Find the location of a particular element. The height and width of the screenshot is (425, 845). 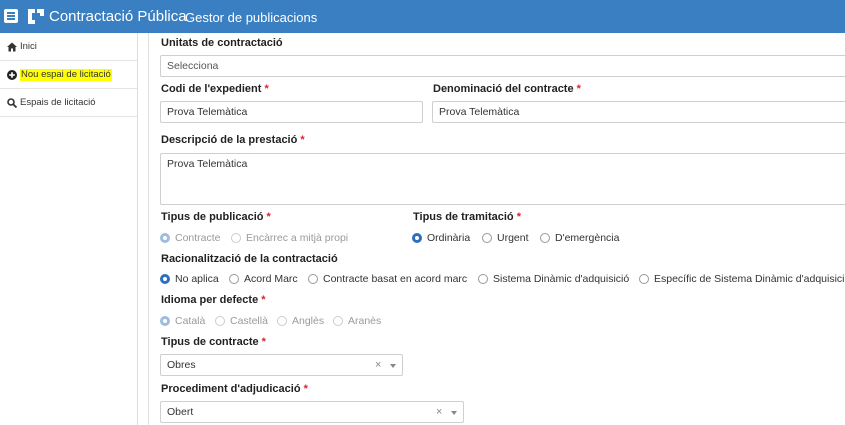

sidebar-item-label: Inici is located at coordinates (28, 46).